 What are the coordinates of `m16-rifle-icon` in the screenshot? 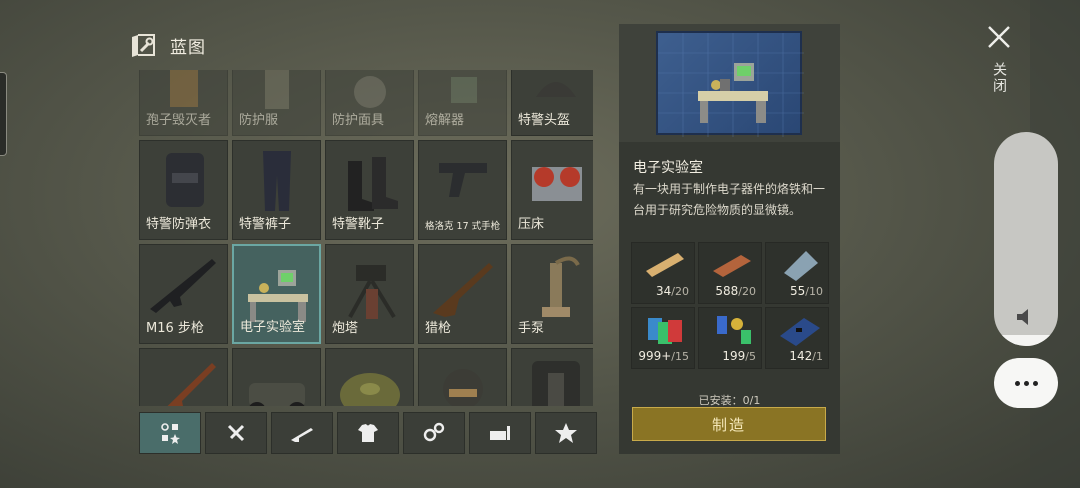 It's located at (183, 286).